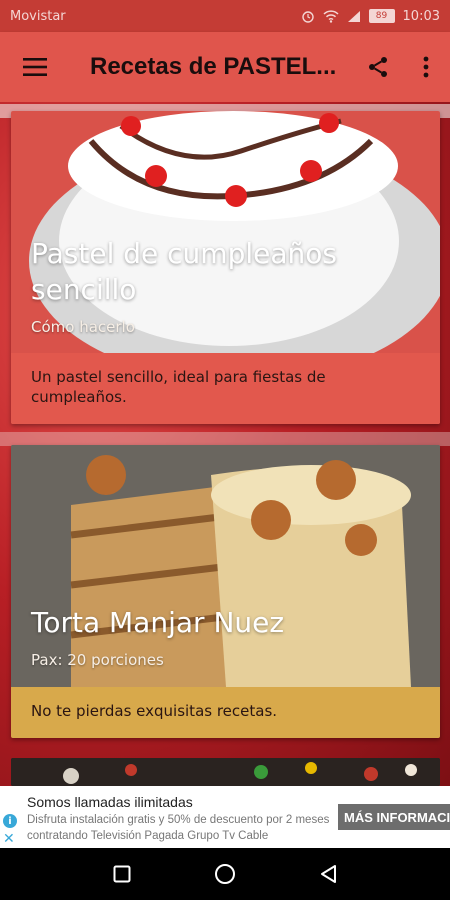  I want to click on wifi-icon, so click(331, 16).